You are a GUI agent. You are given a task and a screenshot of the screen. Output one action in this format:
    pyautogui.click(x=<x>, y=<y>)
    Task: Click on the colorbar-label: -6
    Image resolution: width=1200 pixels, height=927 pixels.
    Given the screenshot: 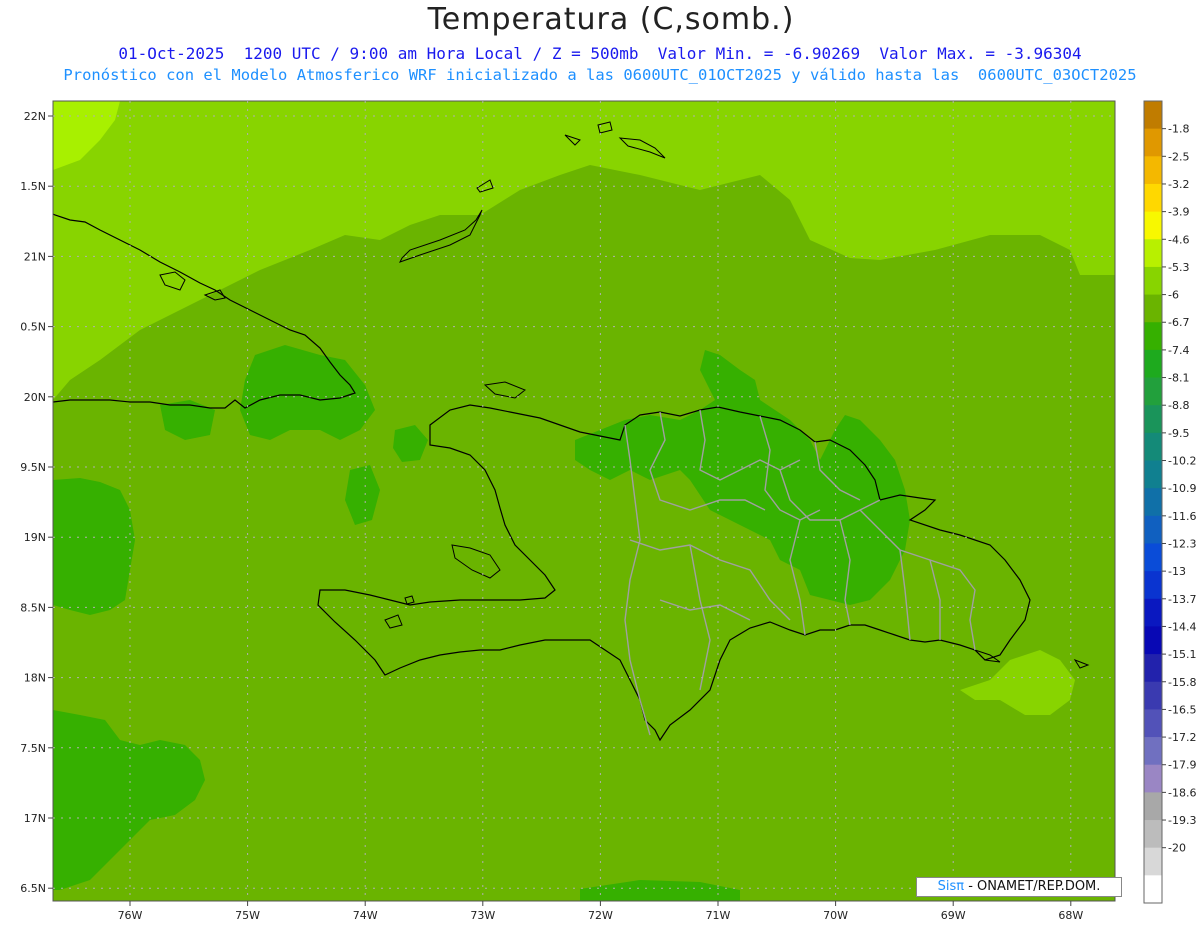 What is the action you would take?
    pyautogui.click(x=1173, y=295)
    